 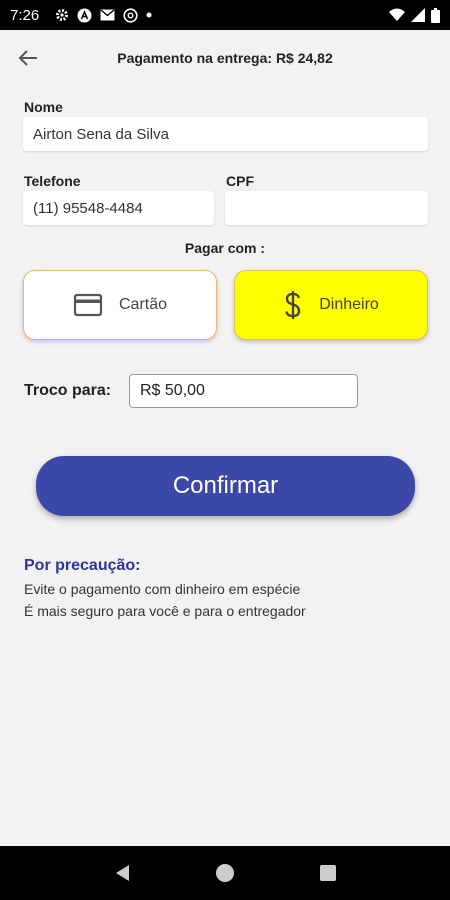 I want to click on cash-option-label: Dinheiro, so click(x=349, y=304).